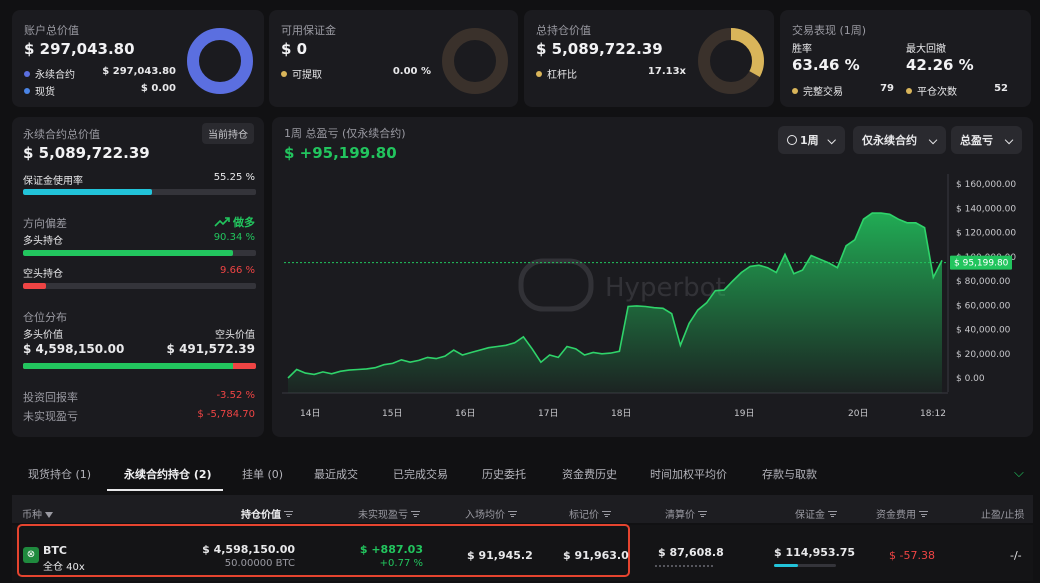 The image size is (1040, 583). What do you see at coordinates (55, 550) in the screenshot?
I see `coin-symbol: BTC` at bounding box center [55, 550].